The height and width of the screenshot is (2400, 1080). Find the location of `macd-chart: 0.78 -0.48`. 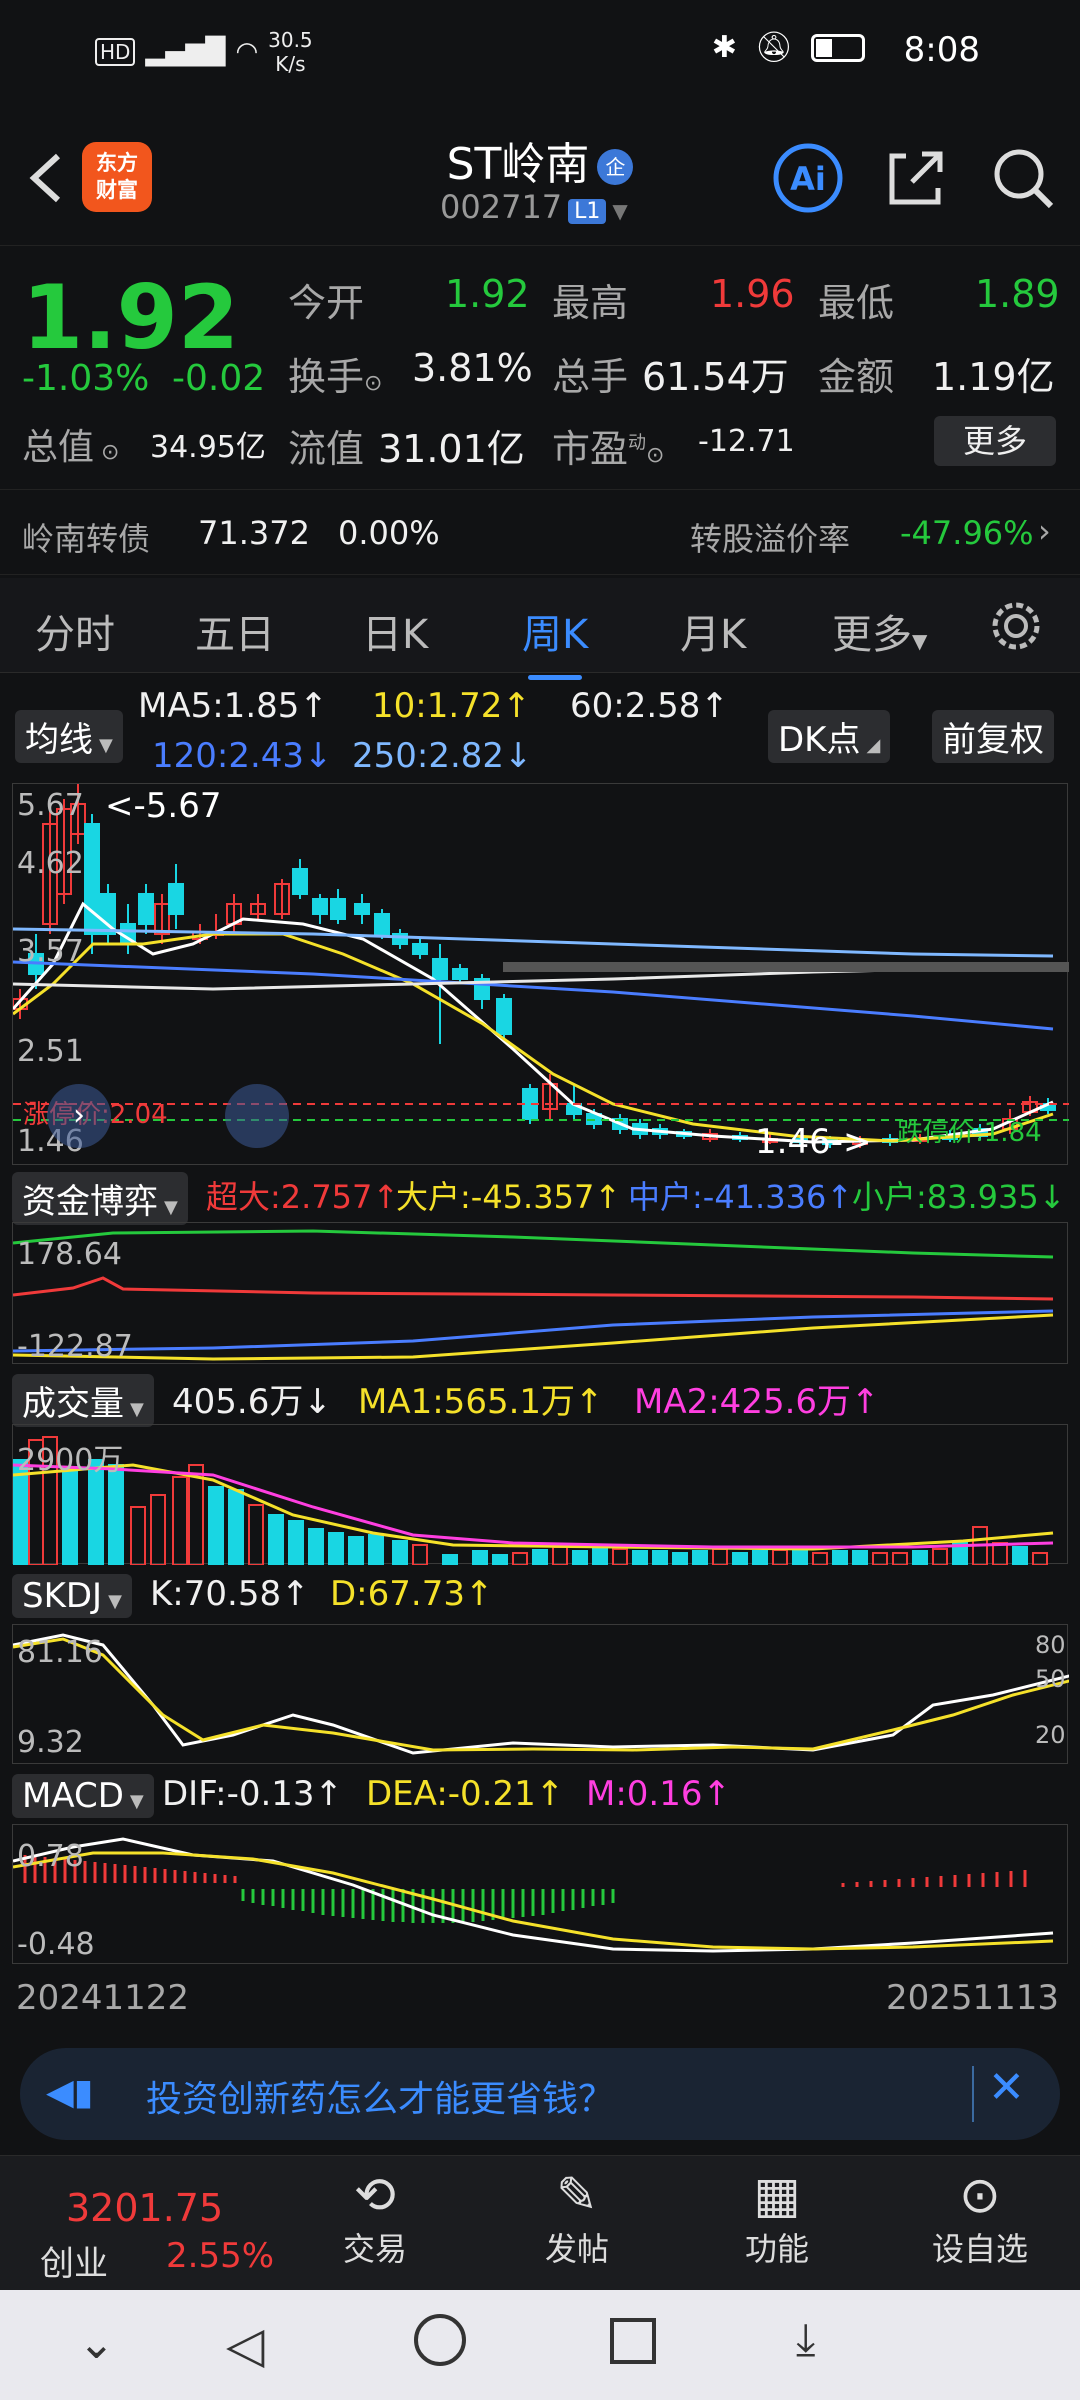

macd-chart: 0.78 -0.48 is located at coordinates (540, 1894).